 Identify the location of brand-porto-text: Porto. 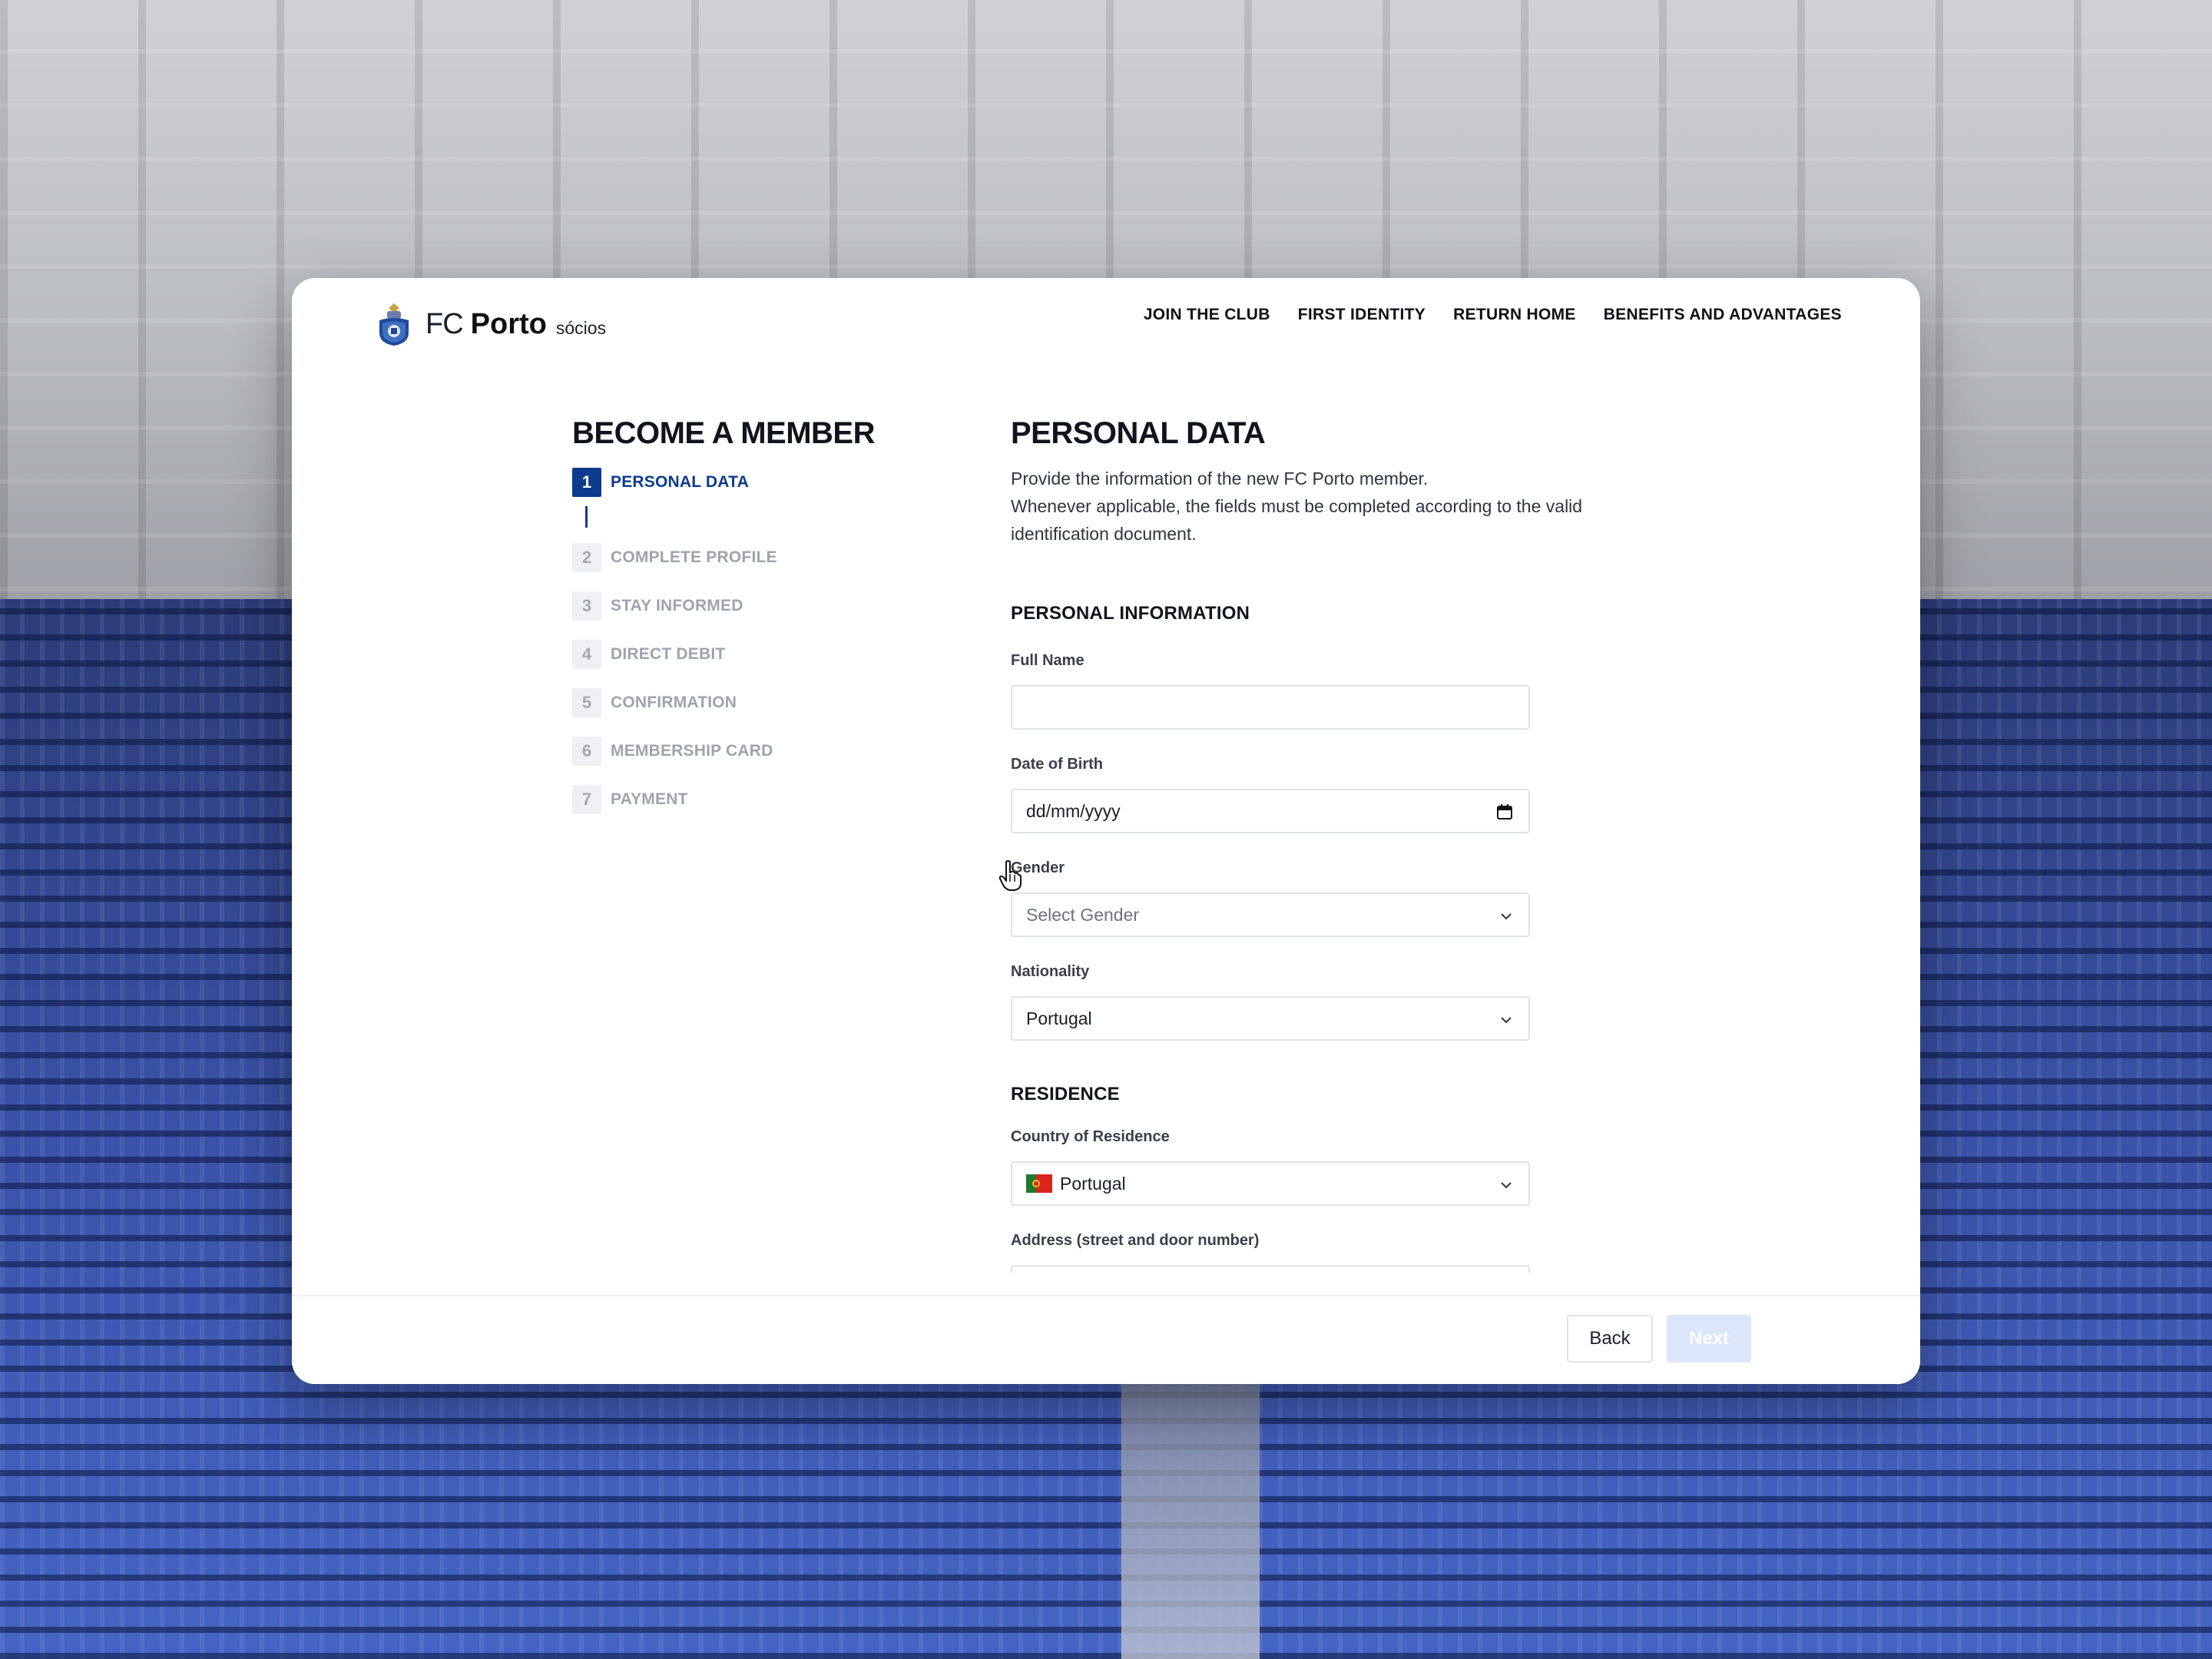
(509, 323).